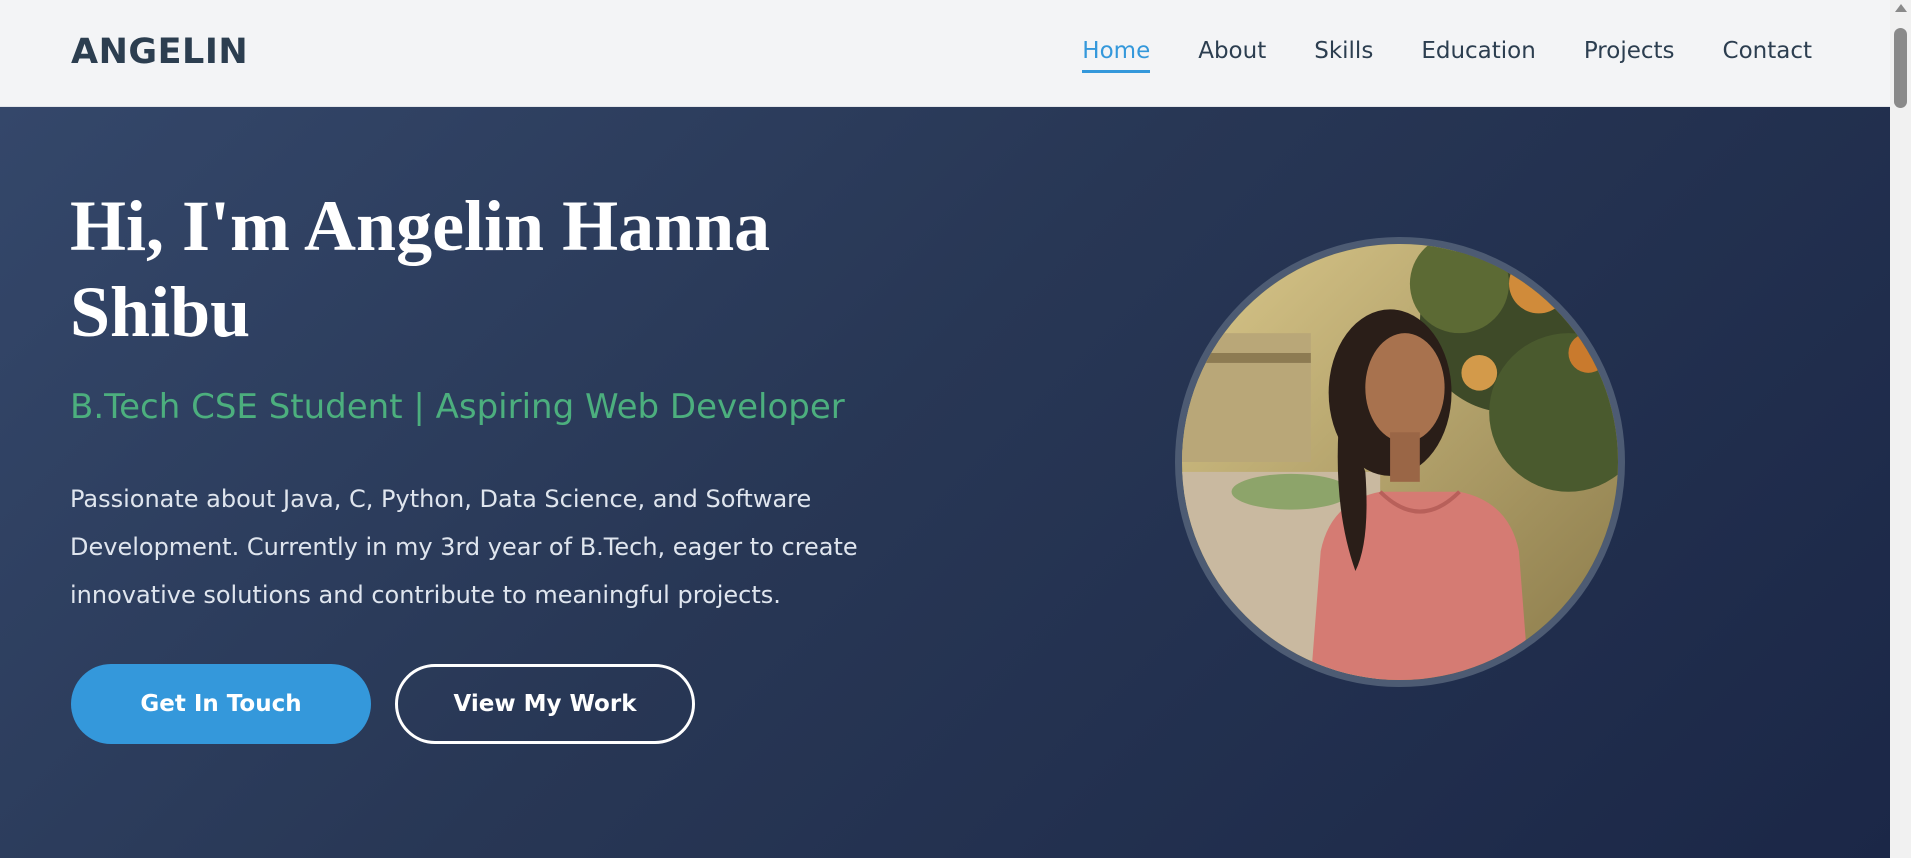  What do you see at coordinates (1901, 8) in the screenshot?
I see `scroll-up-arrow-icon` at bounding box center [1901, 8].